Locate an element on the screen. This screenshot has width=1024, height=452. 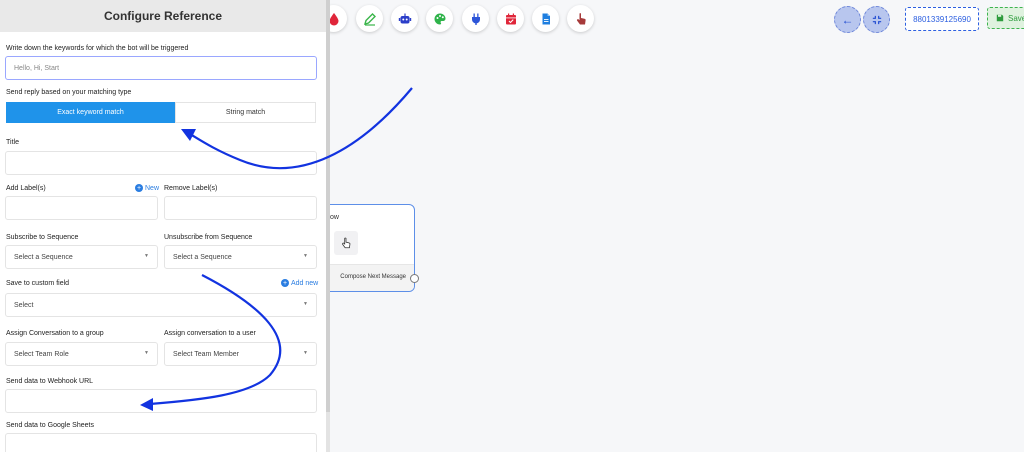
save-button: Save is located at coordinates (1005, 18).